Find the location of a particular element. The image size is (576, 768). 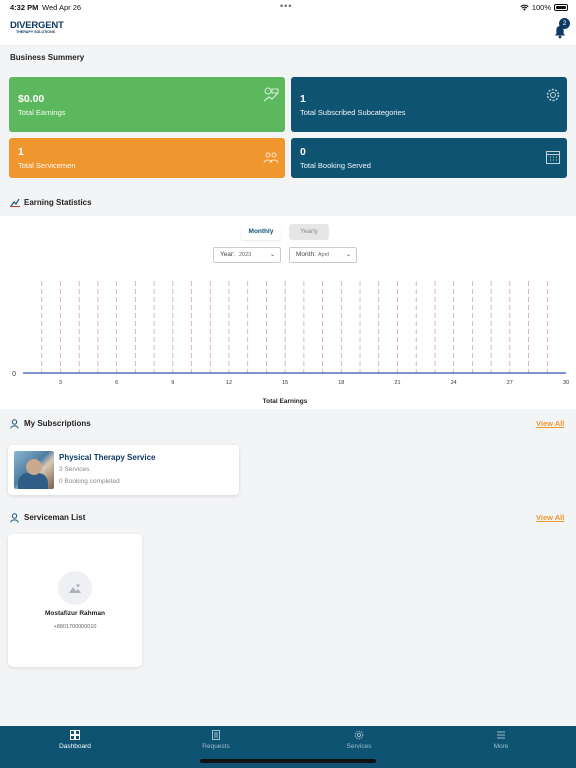

total-booking-served-value: 0 is located at coordinates (303, 152).